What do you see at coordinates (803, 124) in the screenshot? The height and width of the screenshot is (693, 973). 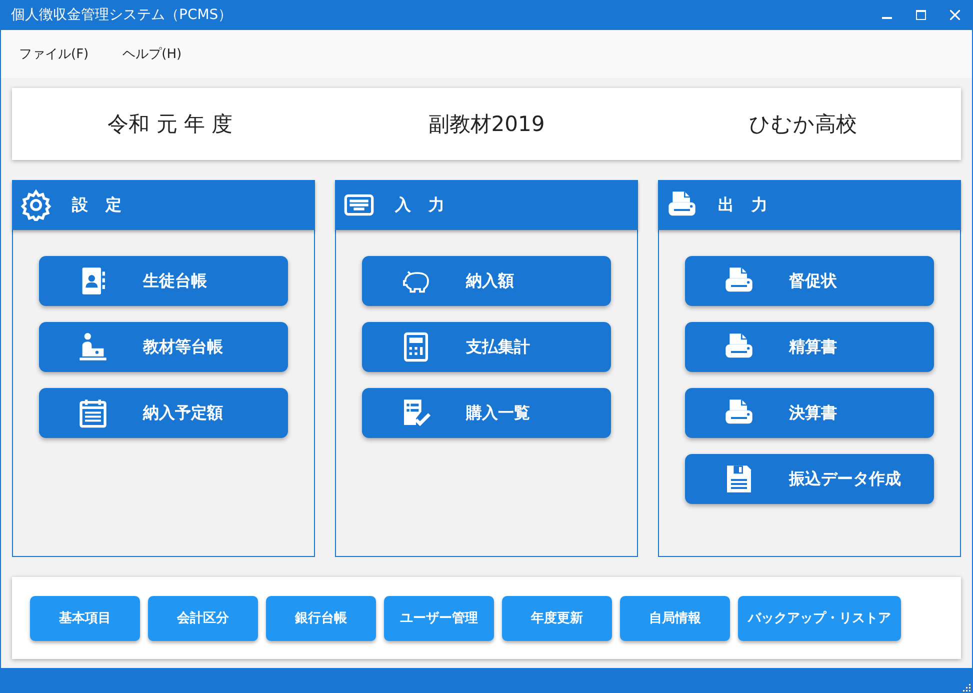 I see `school-name: ひむか高校` at bounding box center [803, 124].